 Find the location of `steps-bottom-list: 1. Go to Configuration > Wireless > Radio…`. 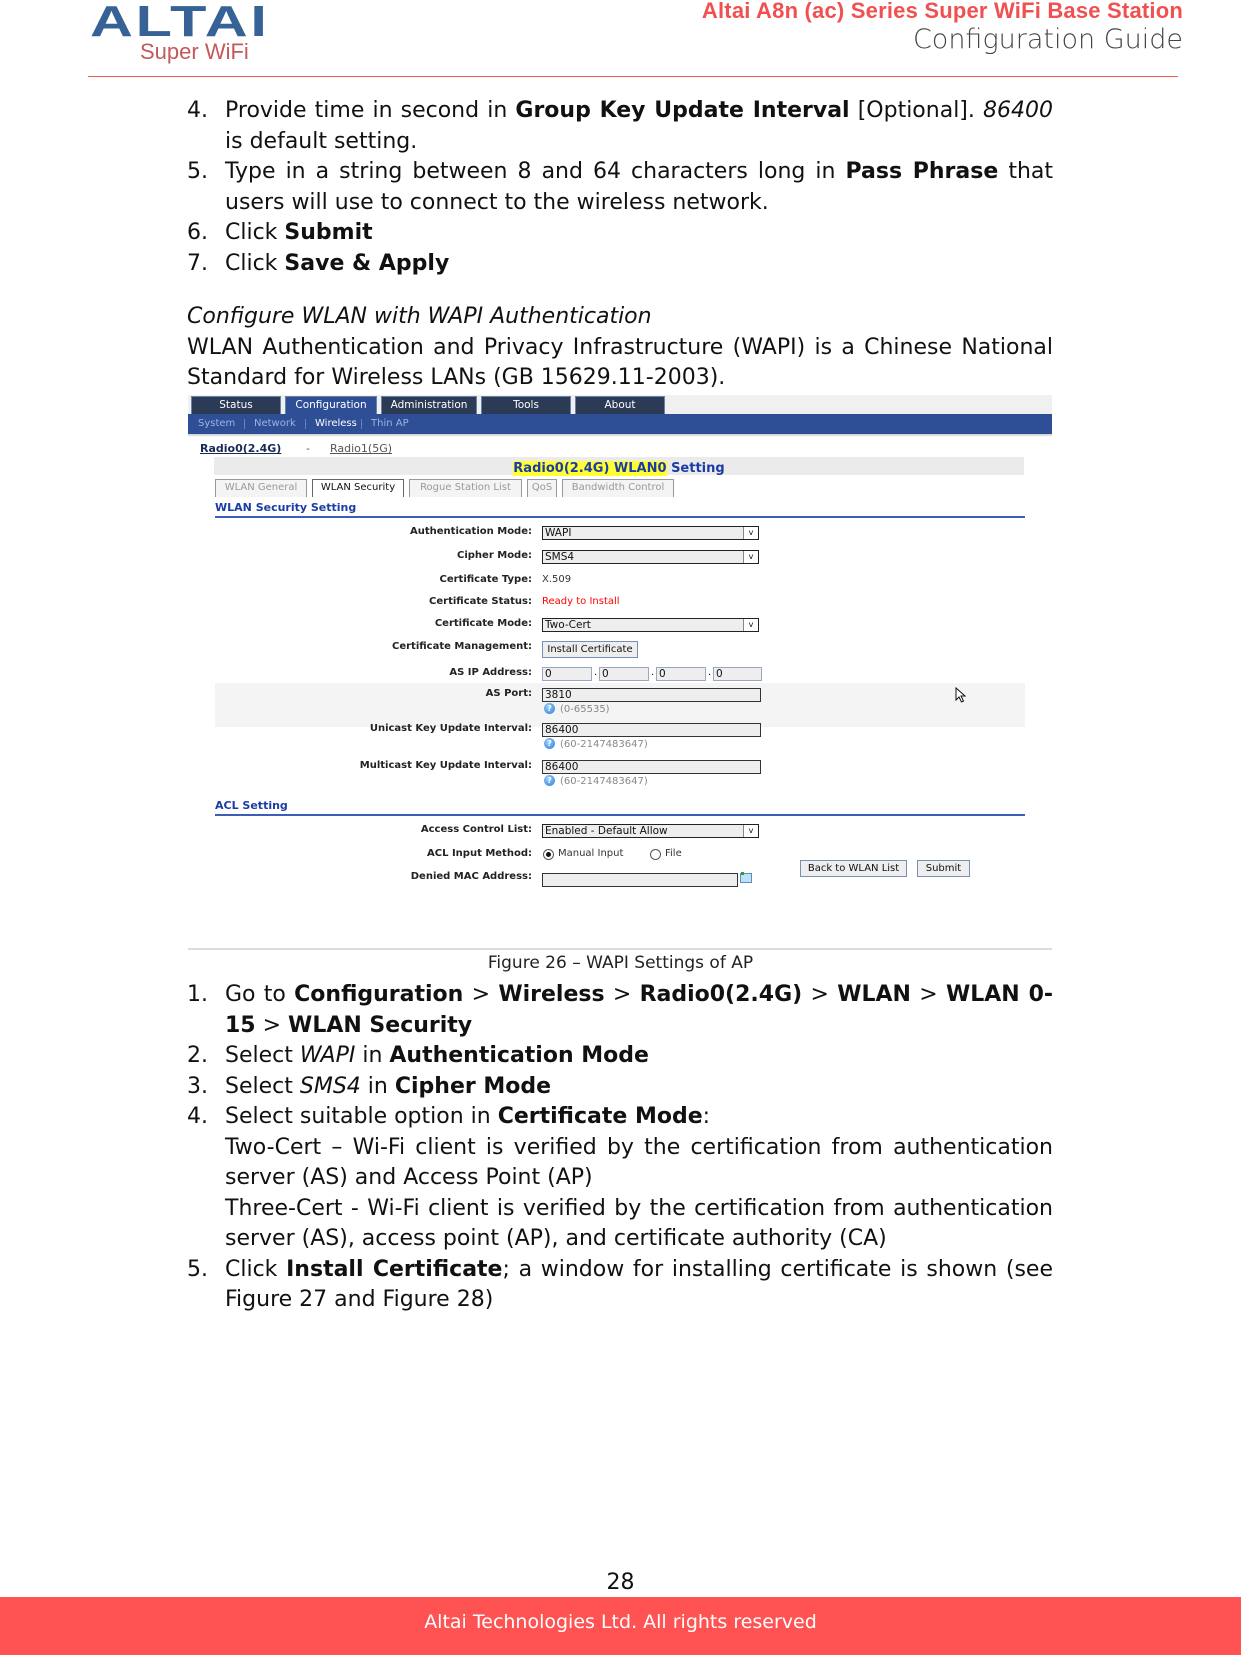

steps-bottom-list: 1. Go to Configuration > Wireless > Radio… is located at coordinates (620, 1148).